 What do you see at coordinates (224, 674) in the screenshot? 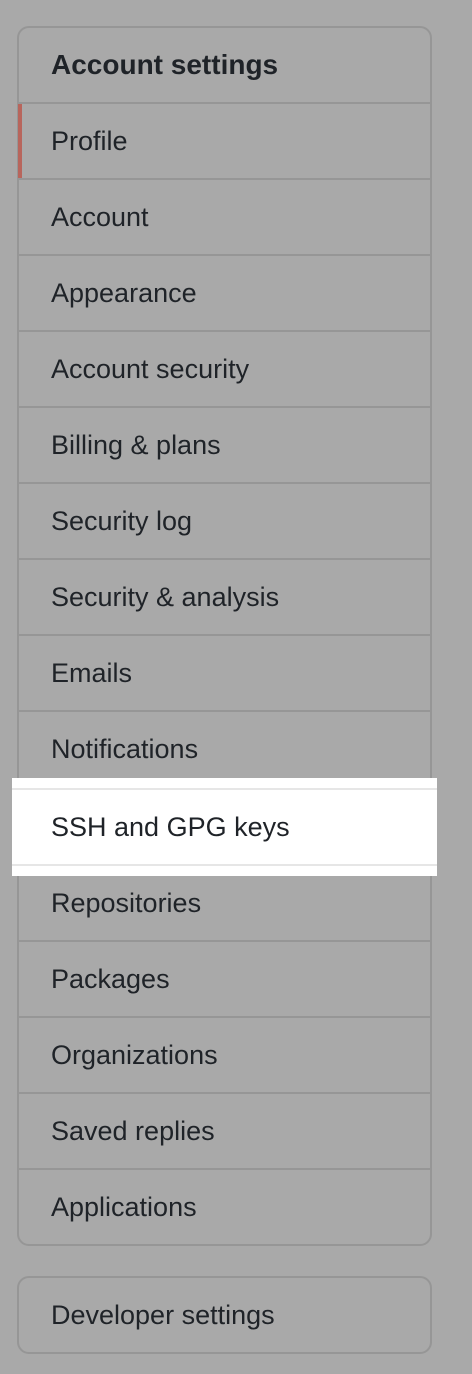
I see `menu-item-emails: Emails` at bounding box center [224, 674].